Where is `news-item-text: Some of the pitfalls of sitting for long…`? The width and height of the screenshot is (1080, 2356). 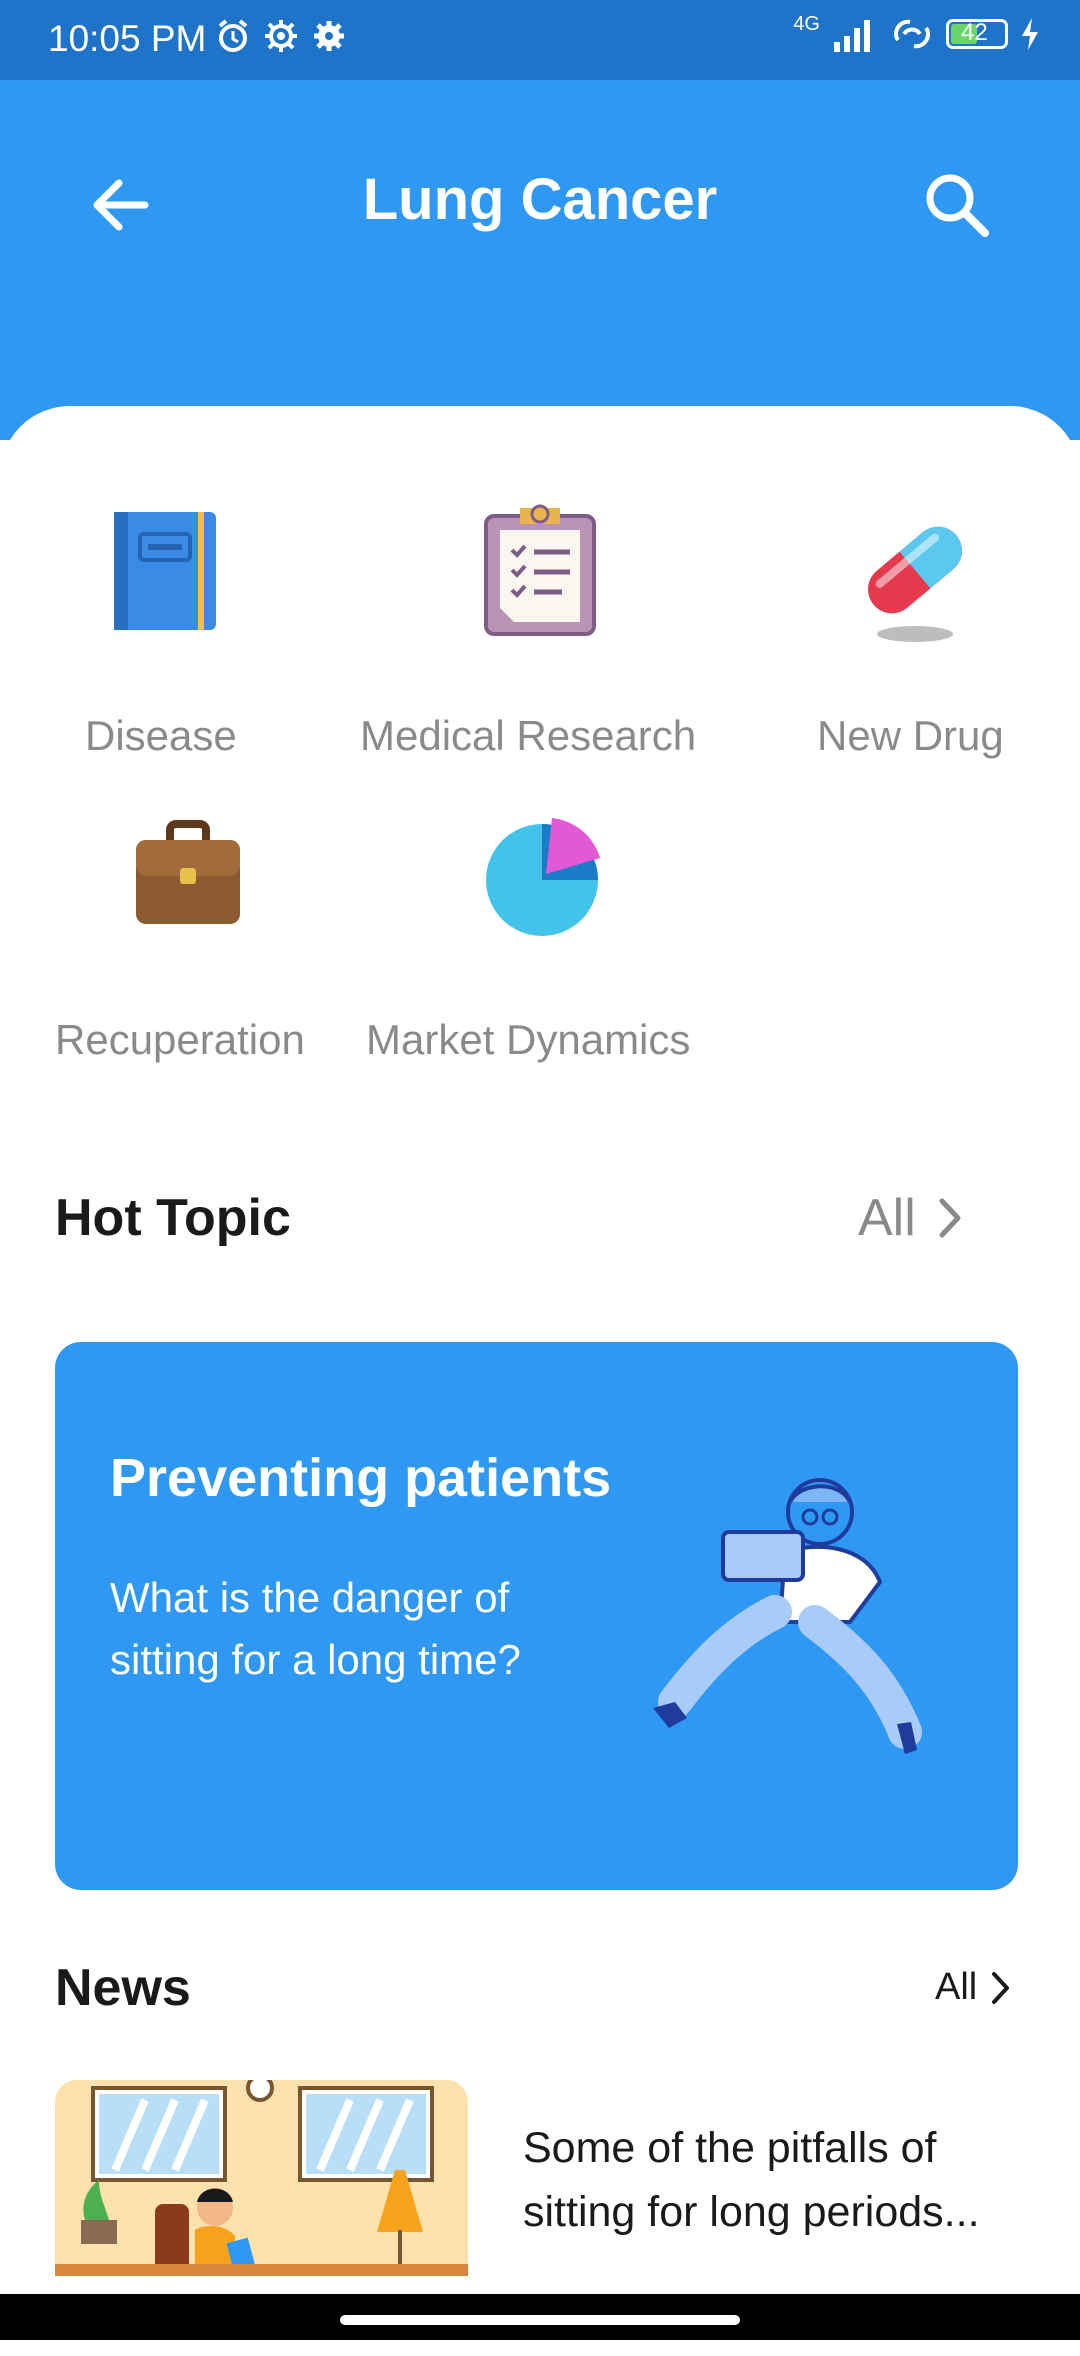
news-item-text: Some of the pitfalls of sitting for long… is located at coordinates (751, 2180).